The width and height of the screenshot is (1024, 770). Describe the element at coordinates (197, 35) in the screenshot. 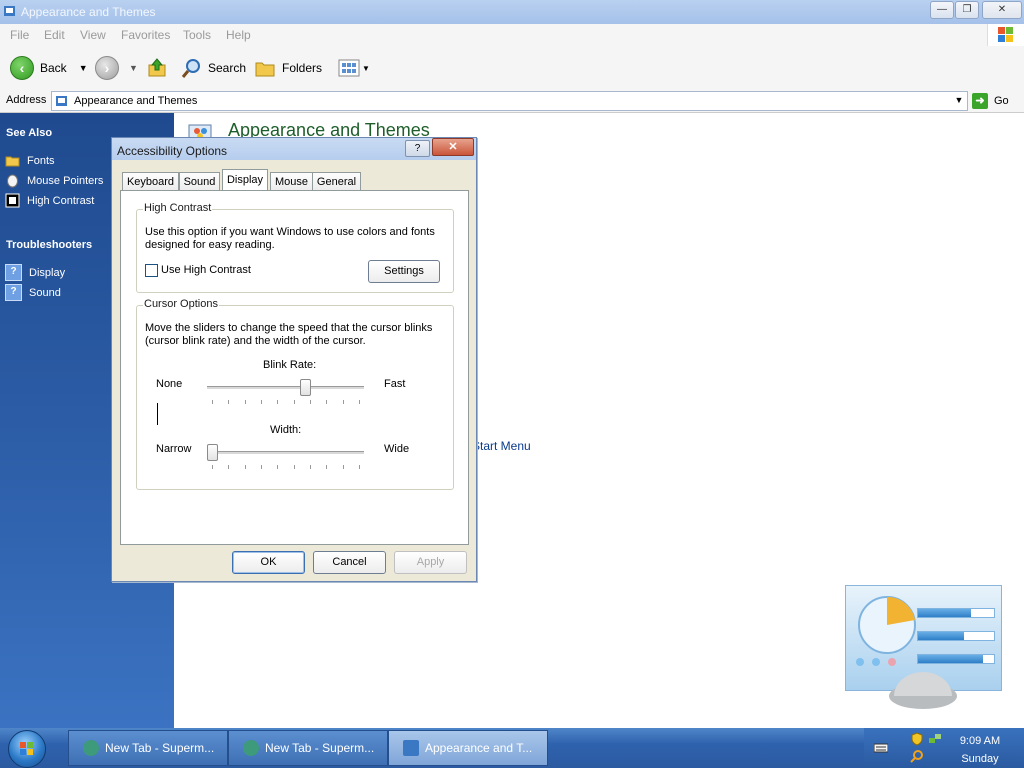

I see `menu-tools: Tools` at that location.